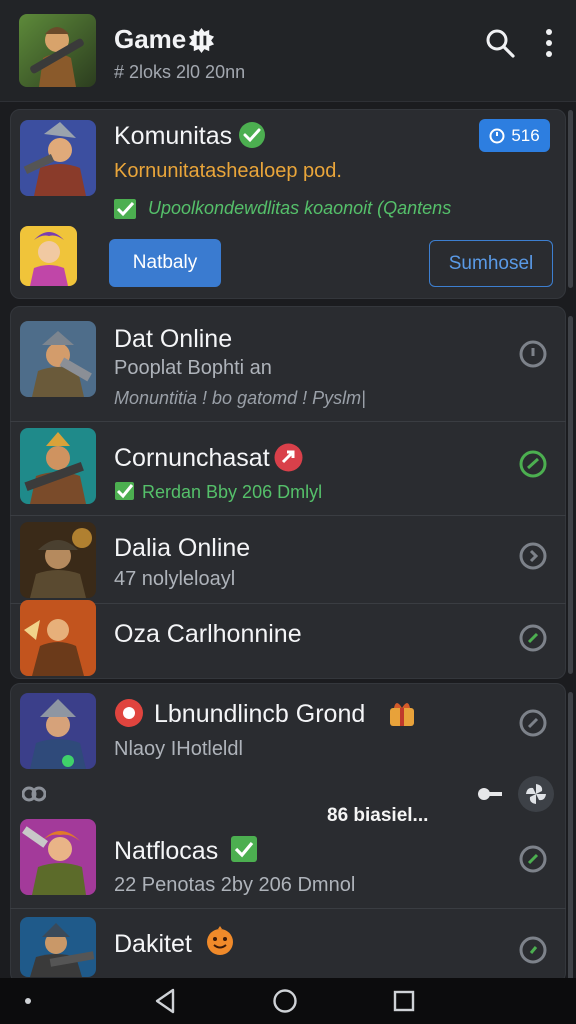 The height and width of the screenshot is (1024, 576). Describe the element at coordinates (201, 40) in the screenshot. I see `settings-badge-icon` at that location.